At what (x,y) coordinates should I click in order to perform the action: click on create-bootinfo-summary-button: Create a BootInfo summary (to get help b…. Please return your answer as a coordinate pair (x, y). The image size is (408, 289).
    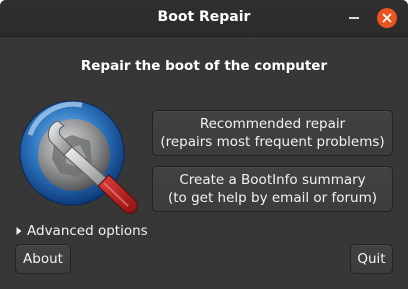
    Looking at the image, I should click on (272, 189).